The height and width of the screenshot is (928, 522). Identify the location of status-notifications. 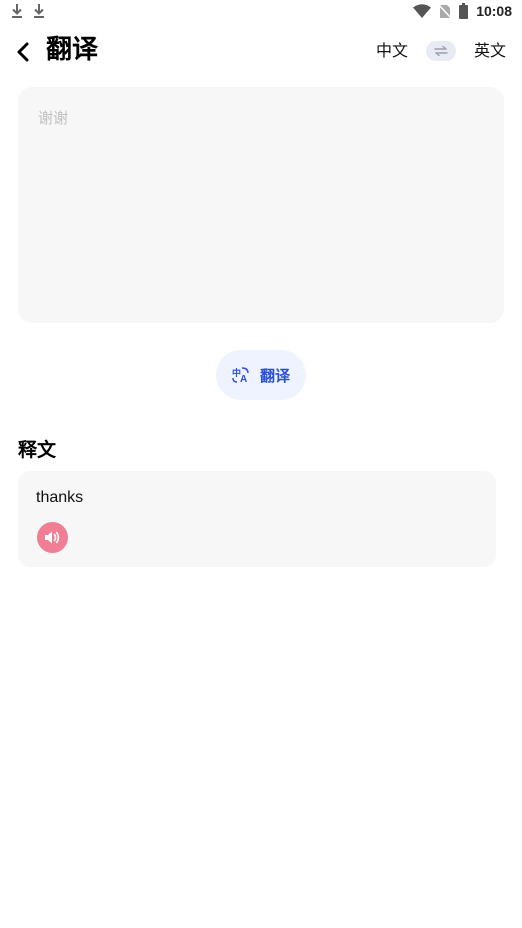
(28, 11).